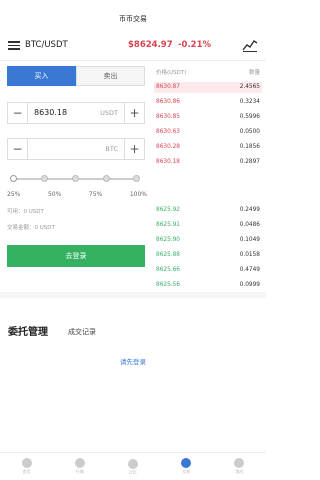  What do you see at coordinates (77, 194) in the screenshot?
I see `percentage-labels: 25% 50% 75% 100%` at bounding box center [77, 194].